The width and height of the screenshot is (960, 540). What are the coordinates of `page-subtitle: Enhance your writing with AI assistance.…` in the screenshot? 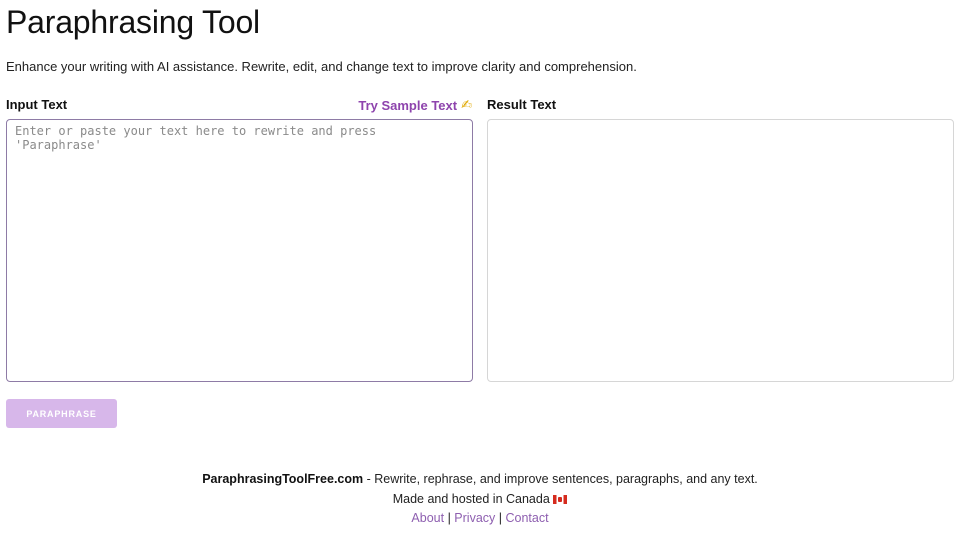 It's located at (321, 66).